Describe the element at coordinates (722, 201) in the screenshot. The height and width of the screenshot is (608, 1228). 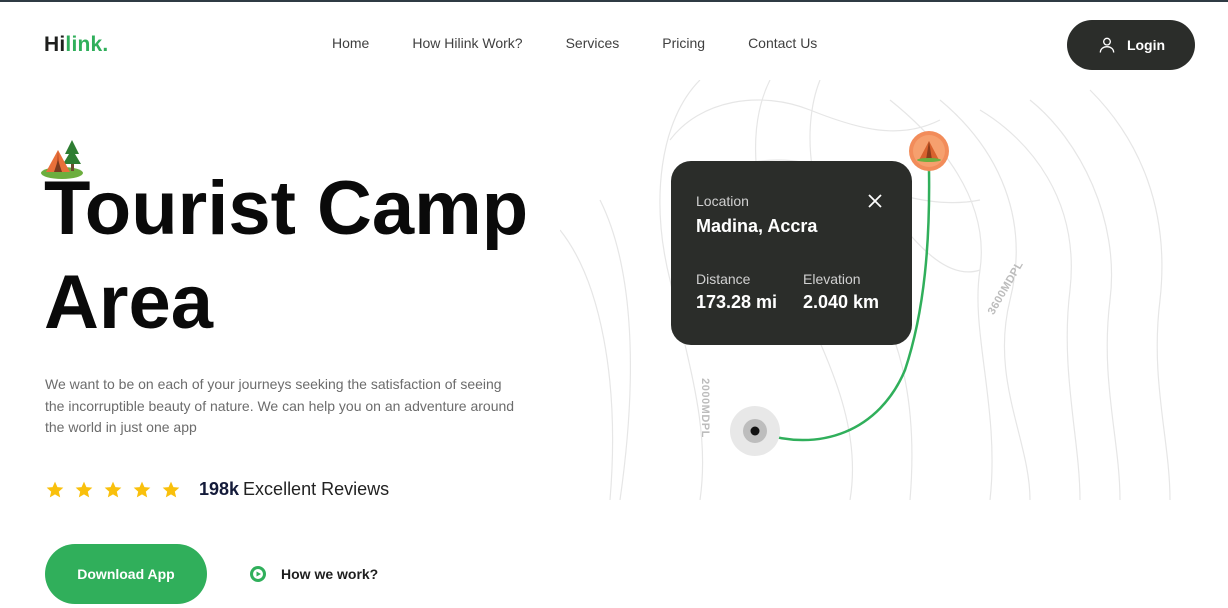
I see `location-label: Location` at that location.